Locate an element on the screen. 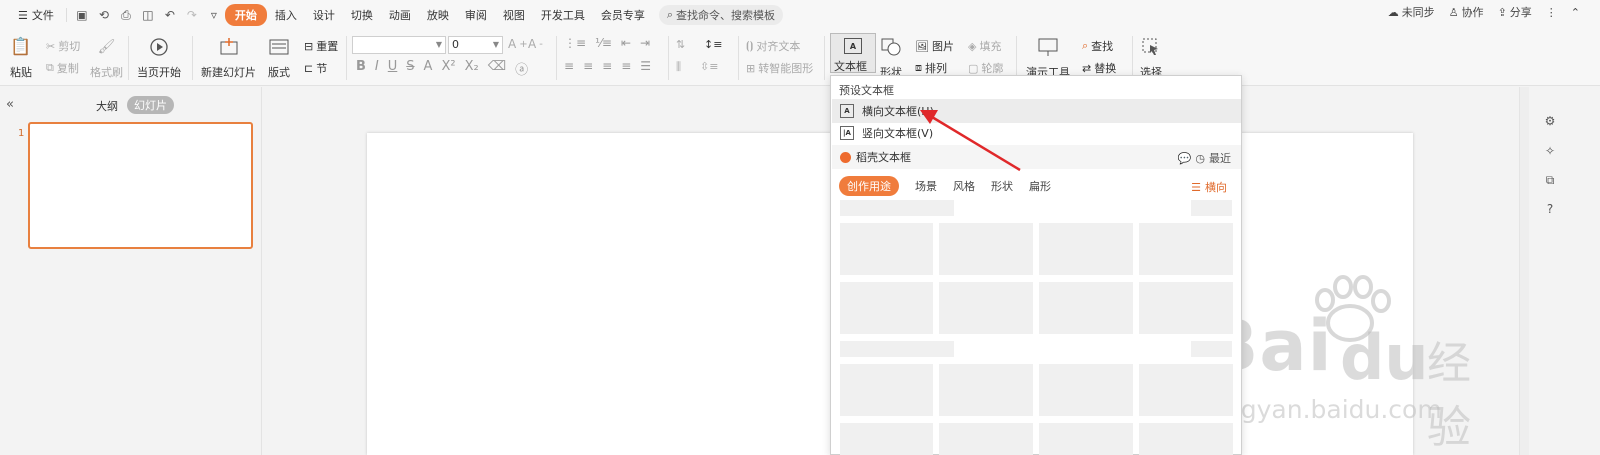 The image size is (1600, 455). superscript-icon: X² is located at coordinates (448, 68).